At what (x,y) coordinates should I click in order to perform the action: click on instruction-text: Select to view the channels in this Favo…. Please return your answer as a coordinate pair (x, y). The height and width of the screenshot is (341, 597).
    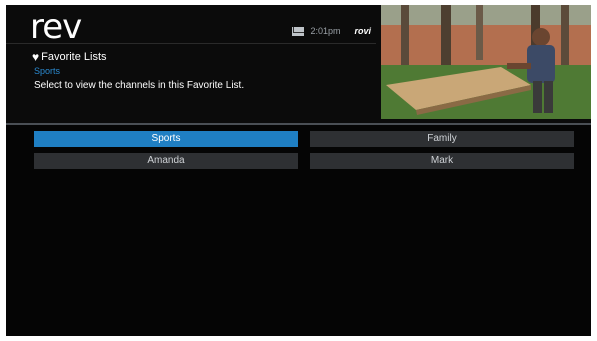
    Looking at the image, I should click on (139, 85).